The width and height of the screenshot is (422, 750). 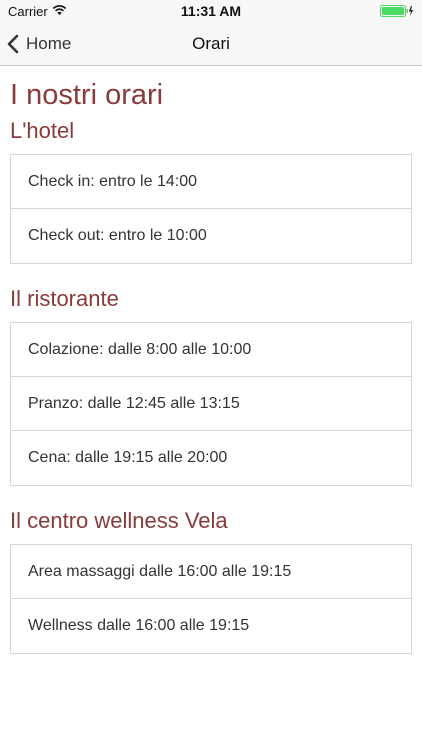 I want to click on navigation-bar: Home Orari, so click(x=211, y=44).